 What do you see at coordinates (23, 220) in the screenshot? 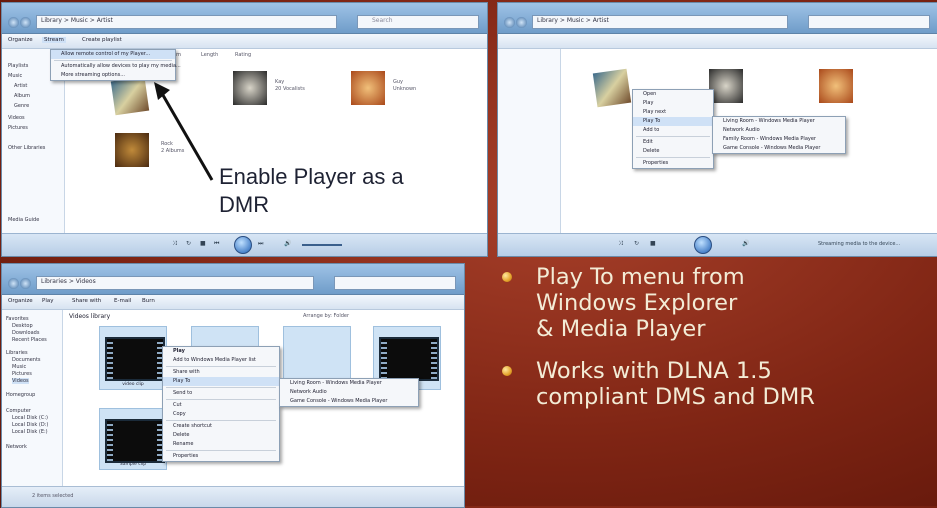
I see `nav-item-media-guide: Media Guide` at bounding box center [23, 220].